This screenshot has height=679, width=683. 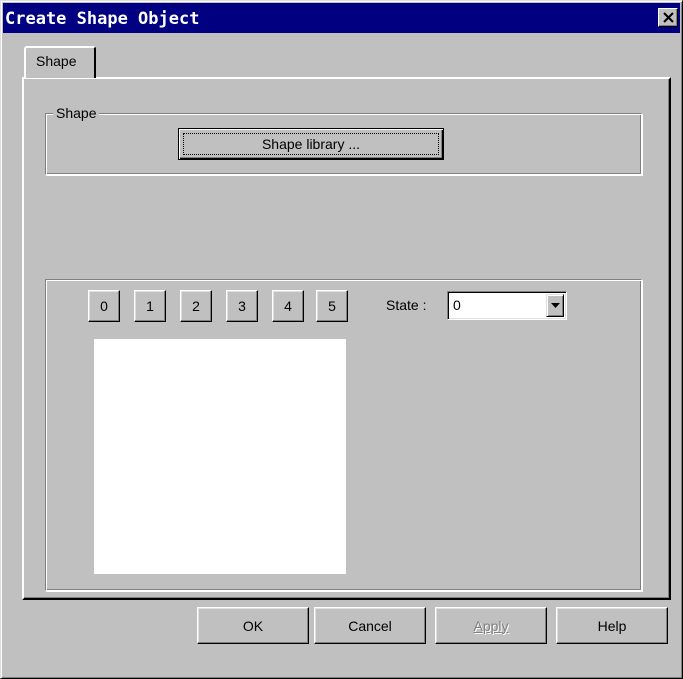 I want to click on cancel-button: Cancel, so click(x=370, y=625).